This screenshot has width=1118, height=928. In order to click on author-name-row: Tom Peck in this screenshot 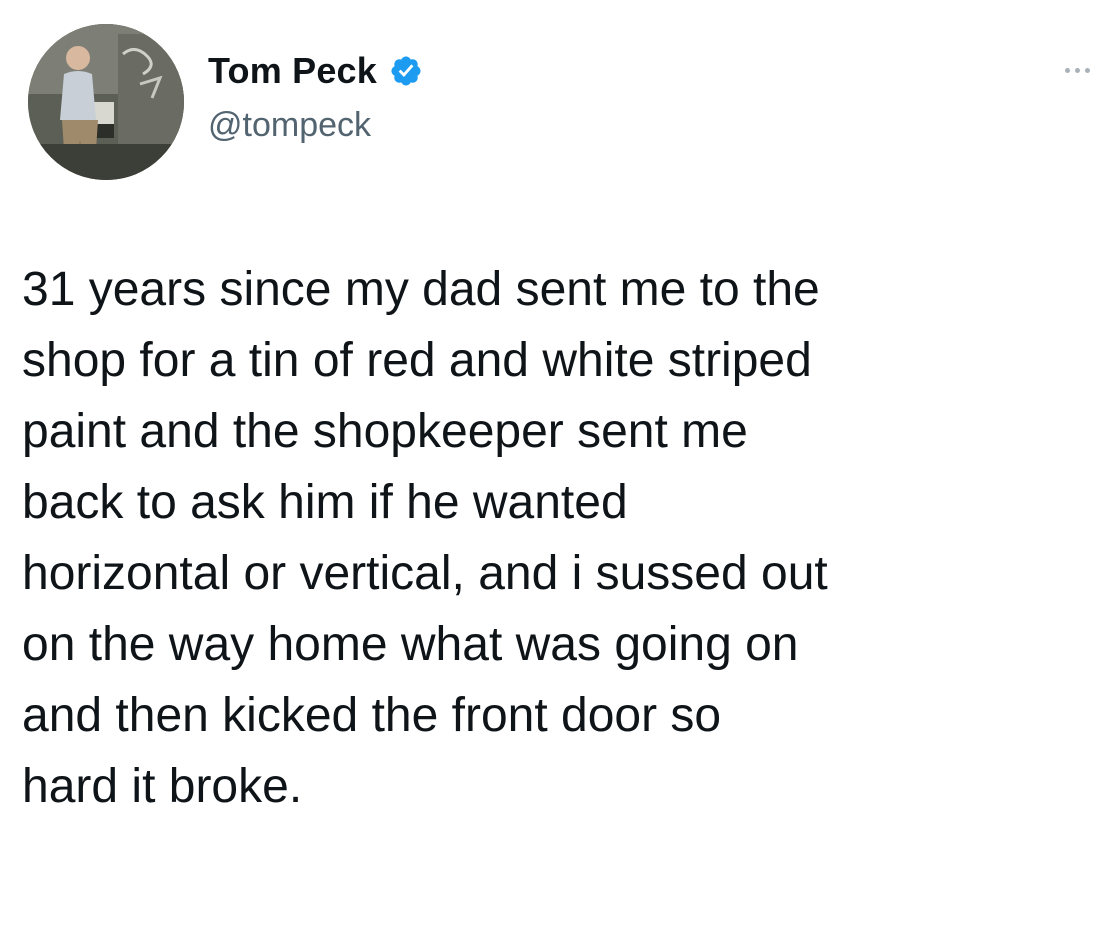, I will do `click(315, 71)`.